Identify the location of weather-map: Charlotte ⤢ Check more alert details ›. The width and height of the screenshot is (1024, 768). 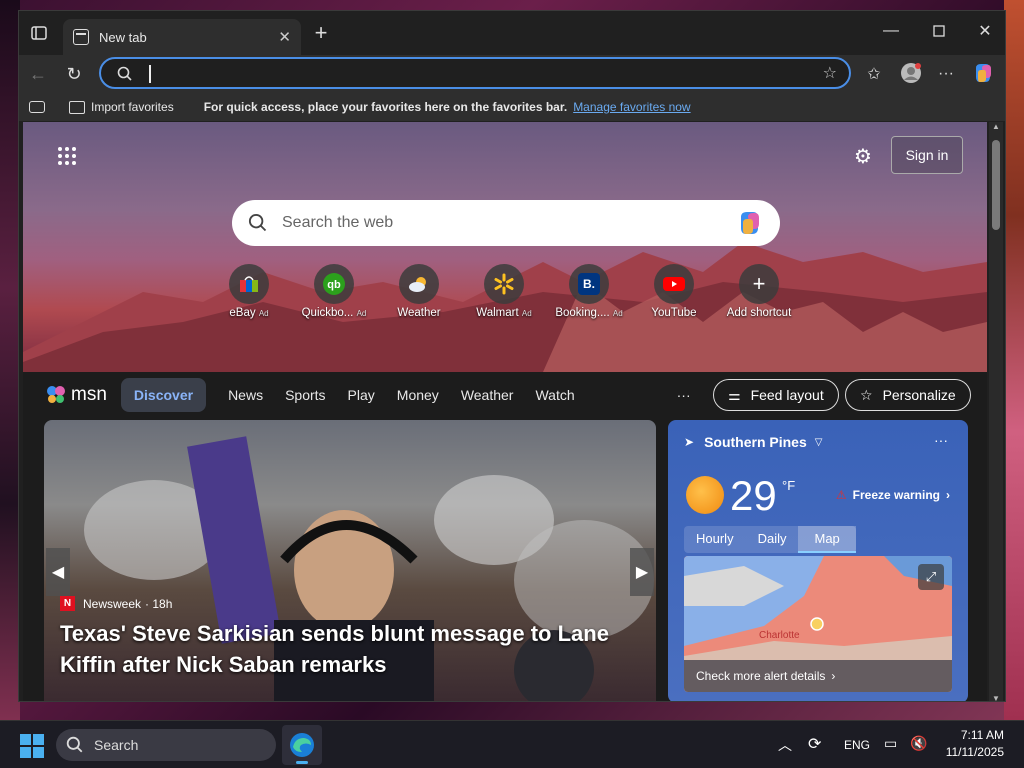
(818, 624).